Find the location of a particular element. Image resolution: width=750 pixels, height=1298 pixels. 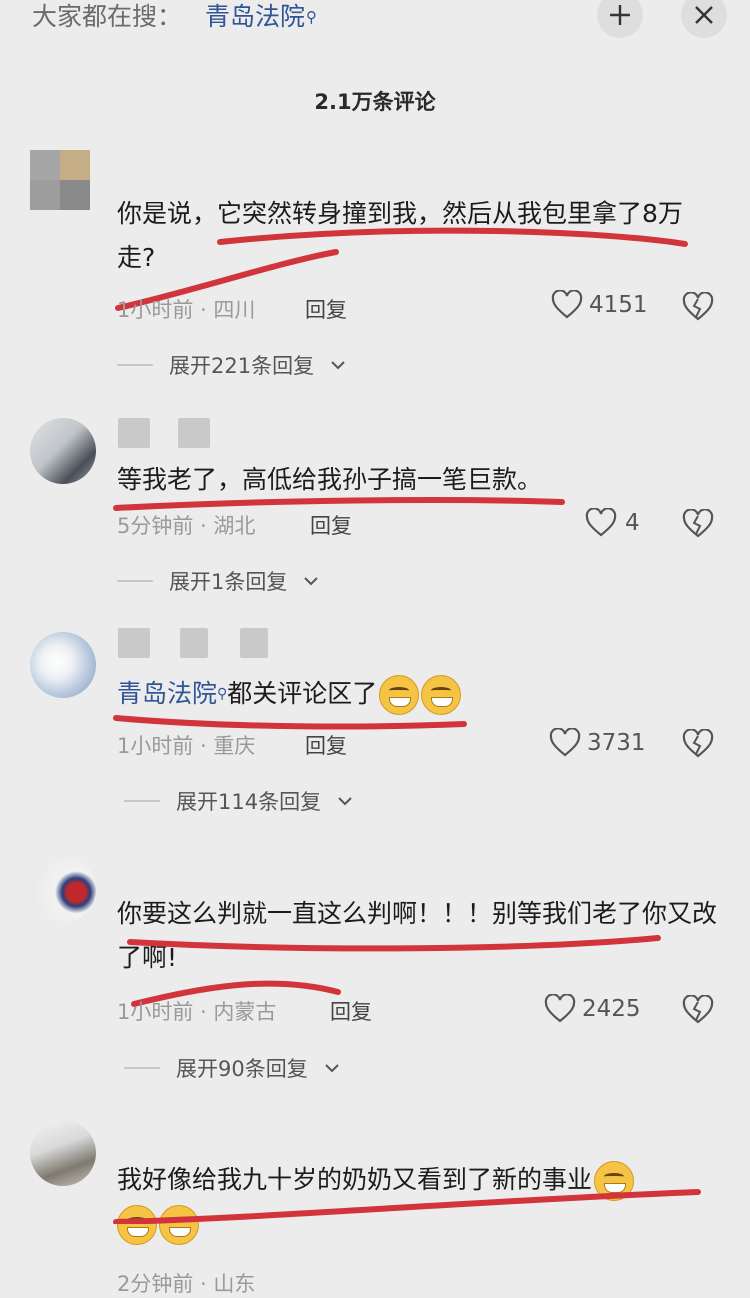

expand-replies: 展开1条回复 is located at coordinates (218, 581).